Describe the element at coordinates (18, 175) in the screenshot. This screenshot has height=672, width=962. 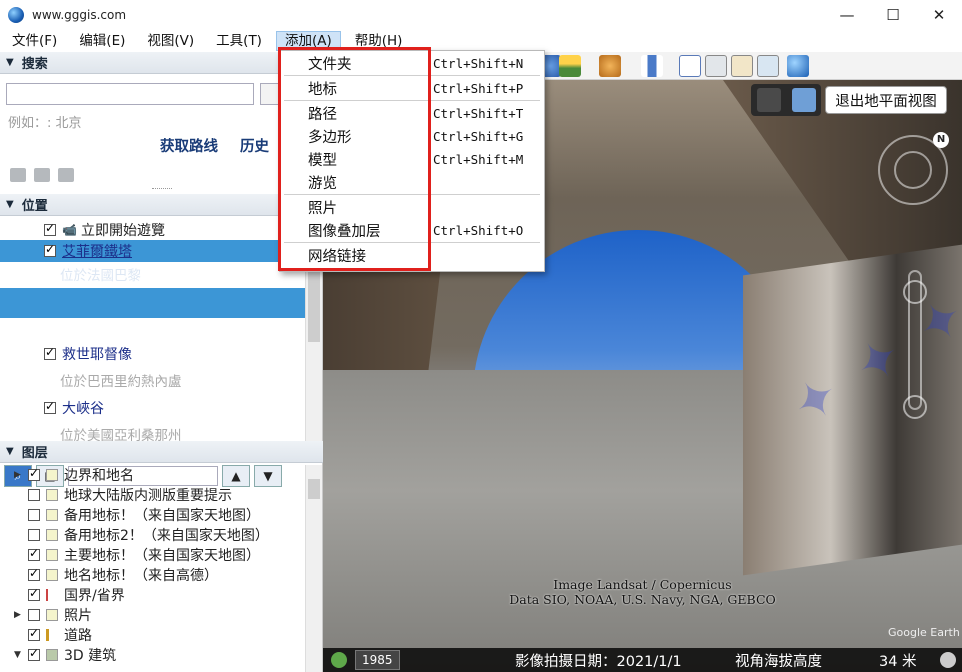
I see `add-folder-icon` at that location.